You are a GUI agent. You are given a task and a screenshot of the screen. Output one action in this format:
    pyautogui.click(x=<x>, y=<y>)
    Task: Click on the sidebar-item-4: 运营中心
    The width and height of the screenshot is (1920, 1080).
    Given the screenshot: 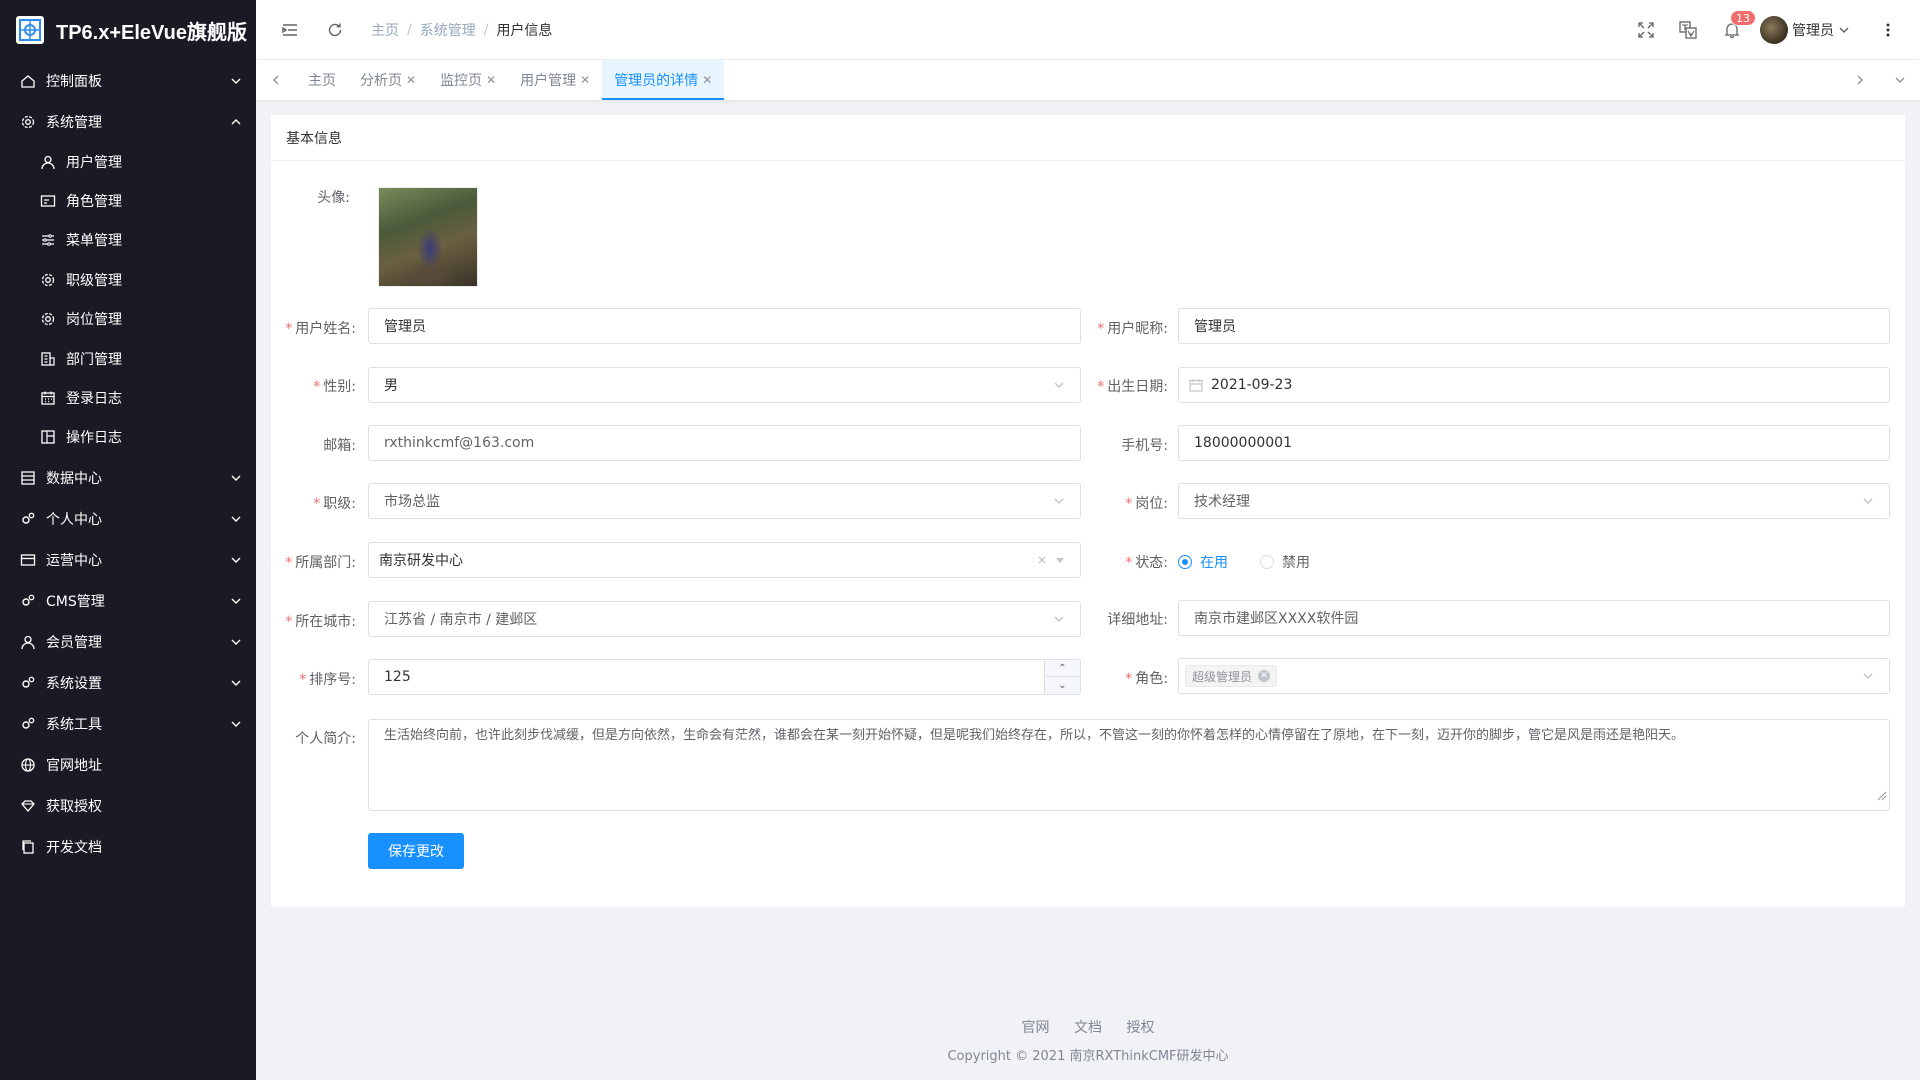 What is the action you would take?
    pyautogui.click(x=128, y=559)
    